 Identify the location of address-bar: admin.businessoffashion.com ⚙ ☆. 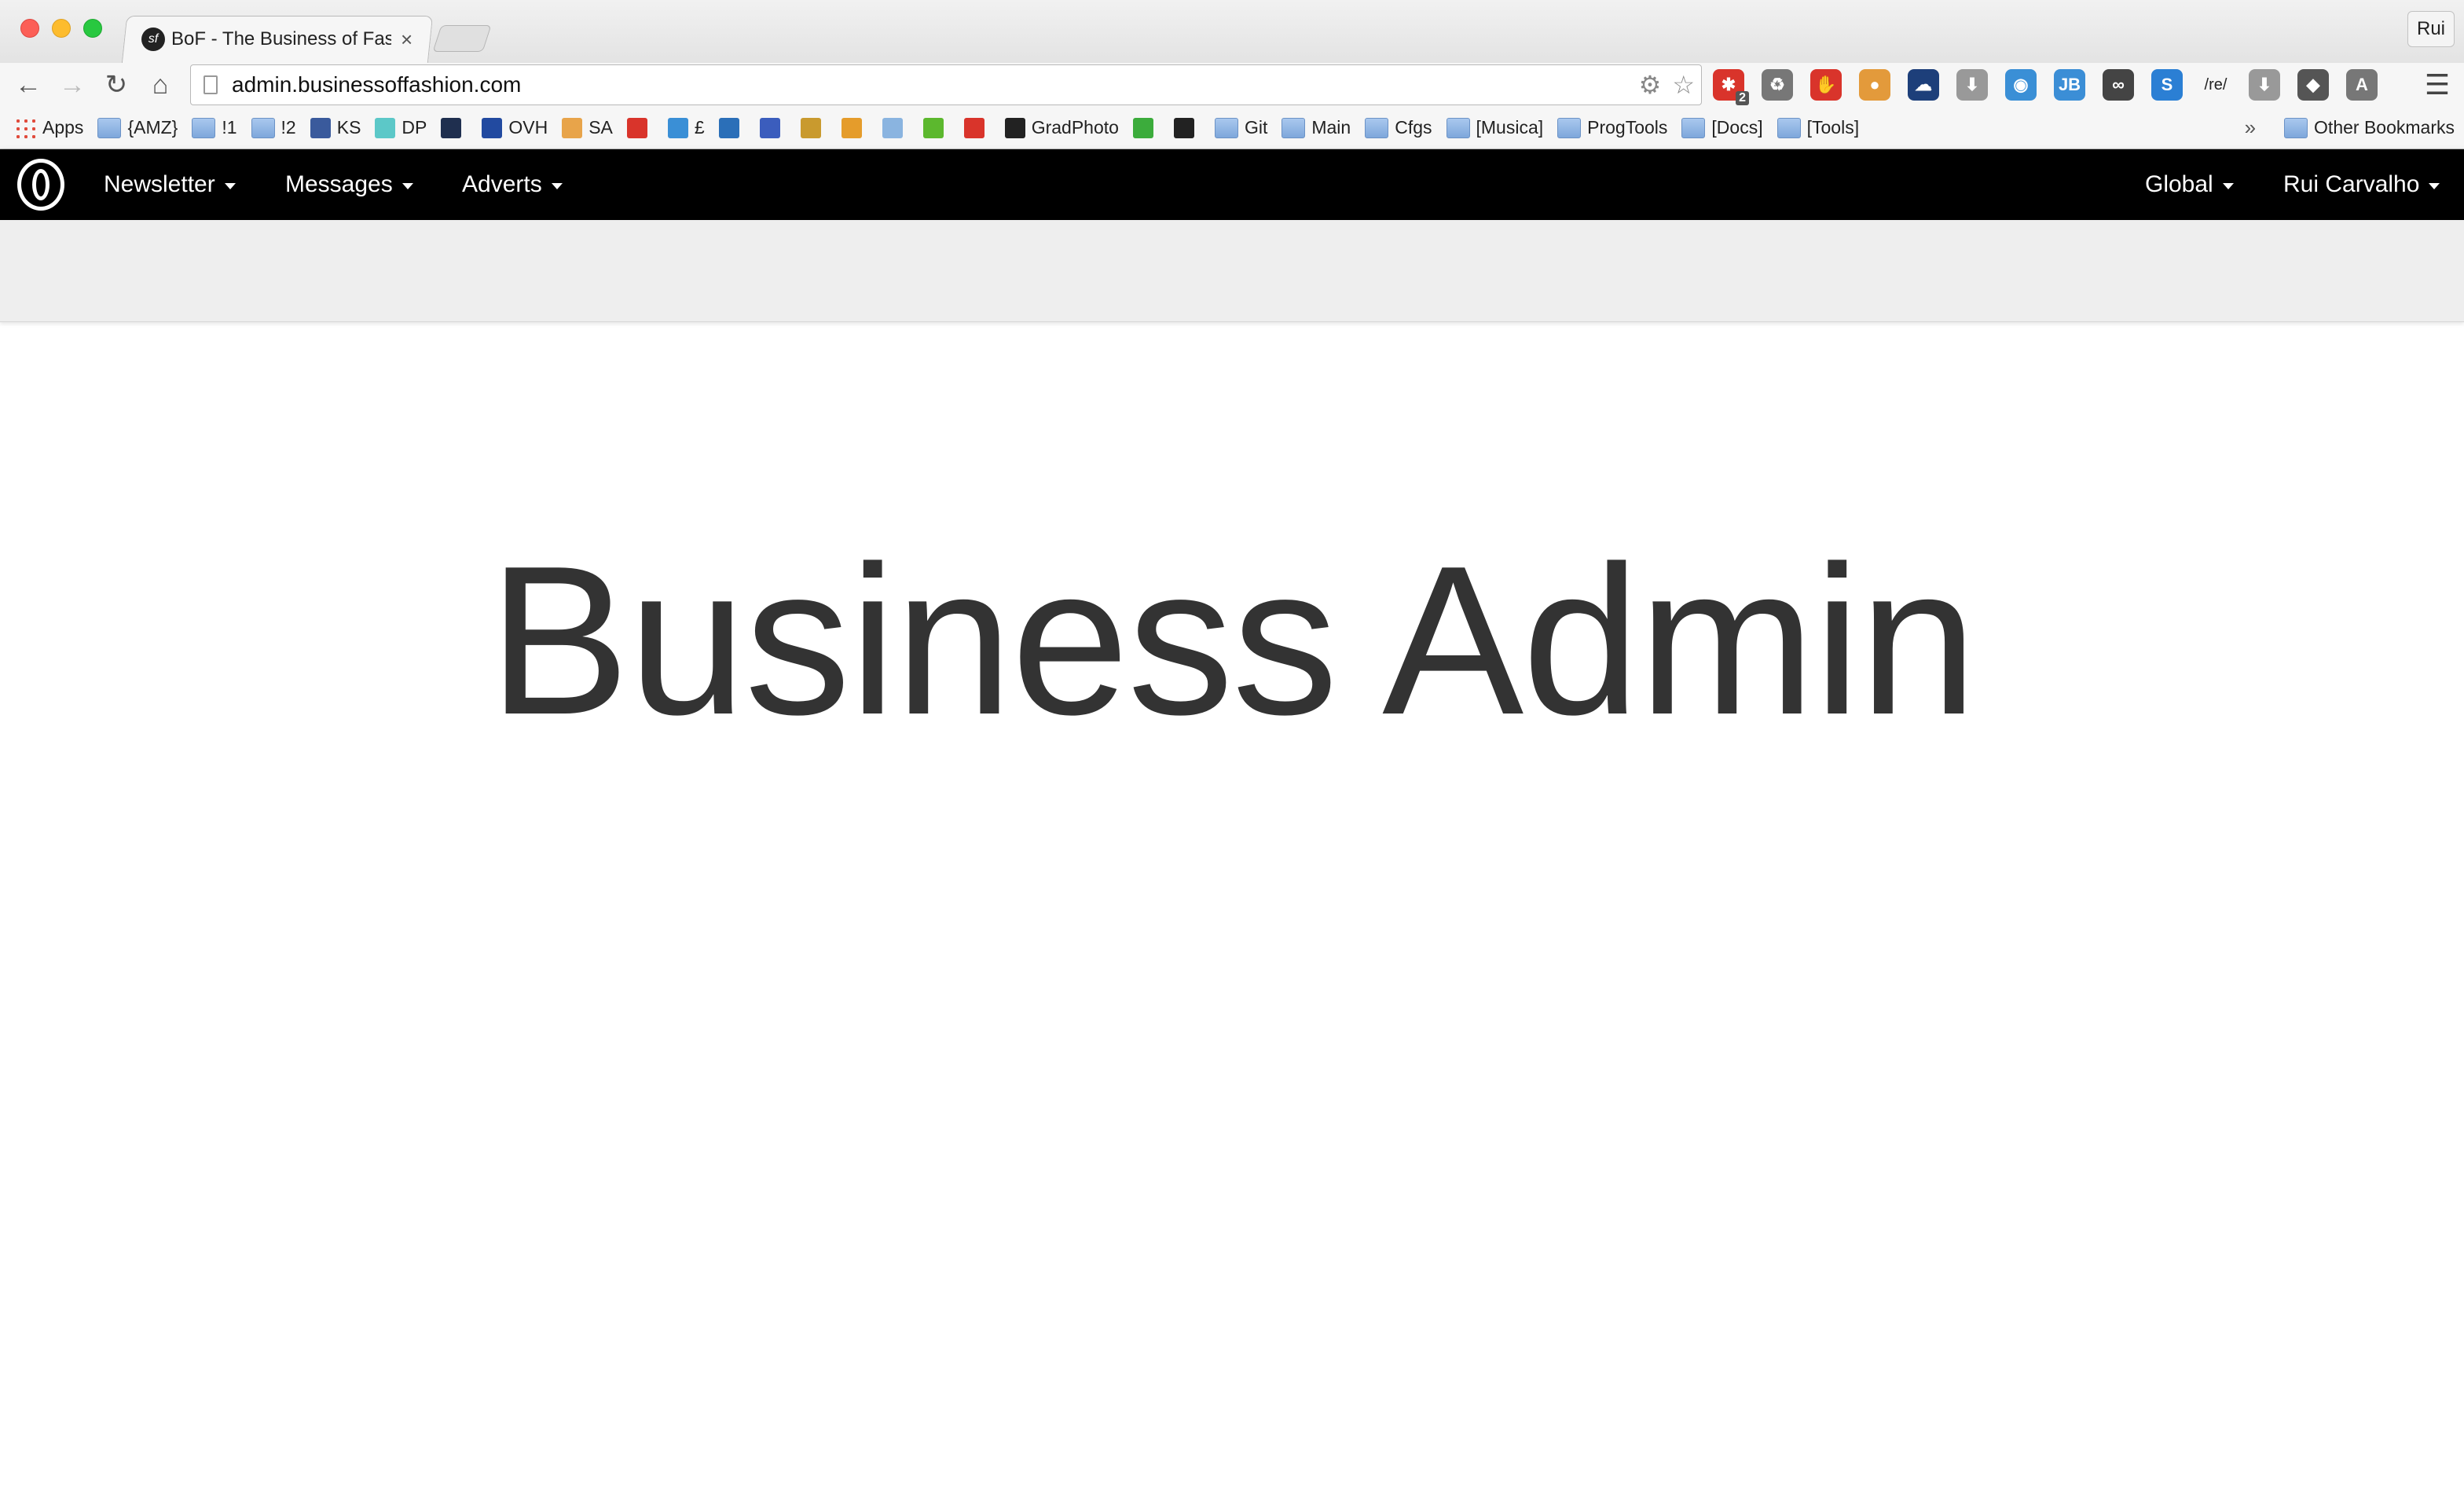
(946, 84).